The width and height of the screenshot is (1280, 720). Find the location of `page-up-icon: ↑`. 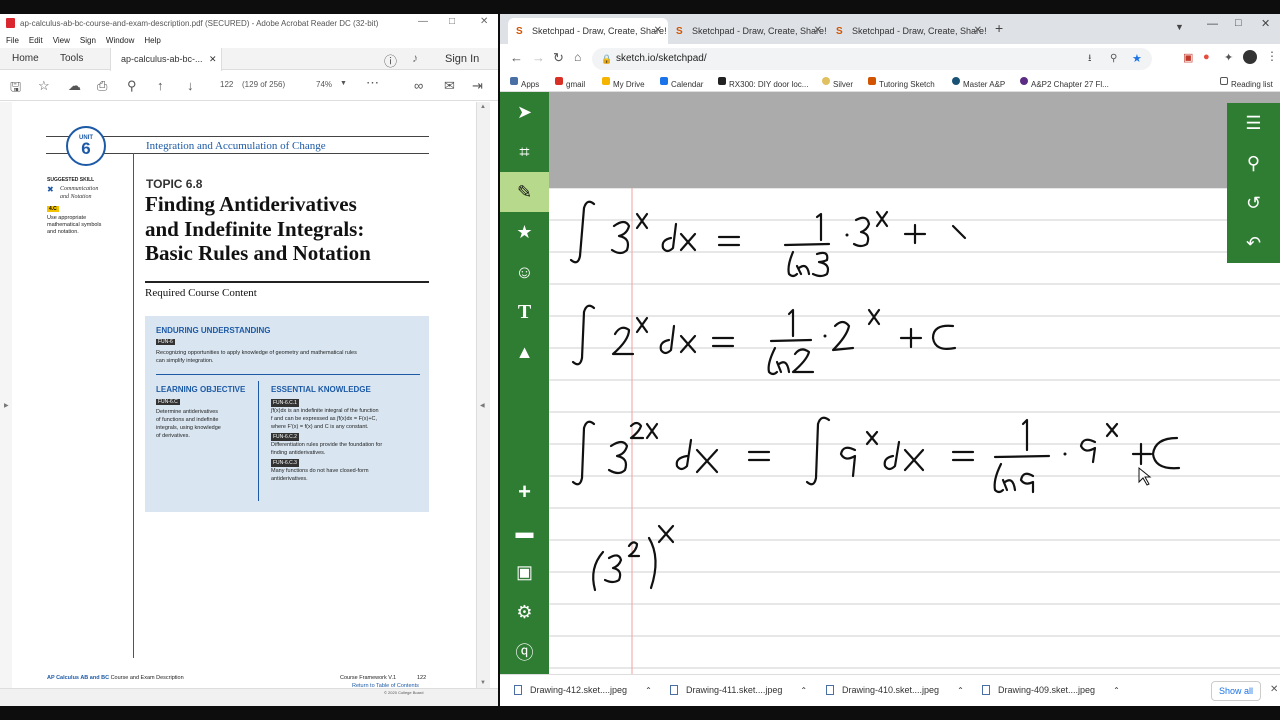

page-up-icon: ↑ is located at coordinates (160, 85).